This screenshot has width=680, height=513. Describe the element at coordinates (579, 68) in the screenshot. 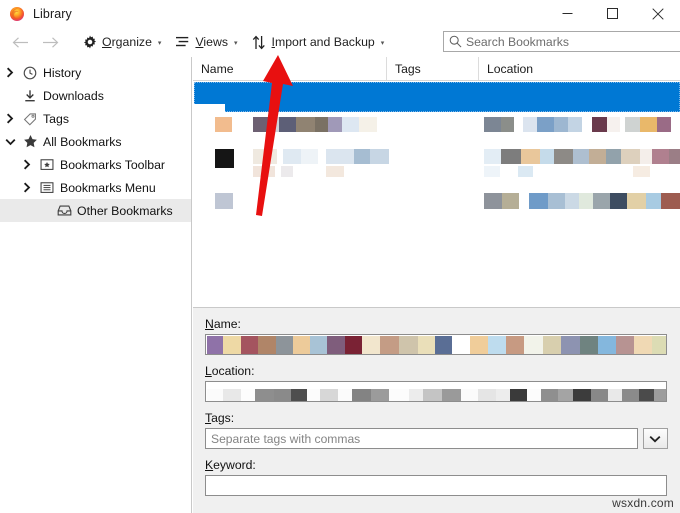

I see `column-header-location: Location` at that location.